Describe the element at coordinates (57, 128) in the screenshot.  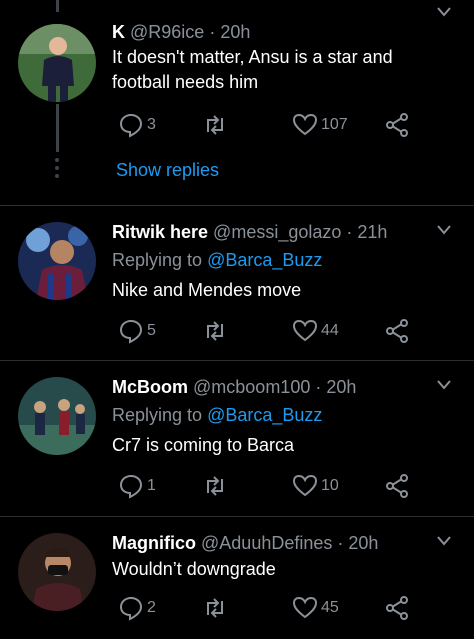
I see `thread-line` at that location.